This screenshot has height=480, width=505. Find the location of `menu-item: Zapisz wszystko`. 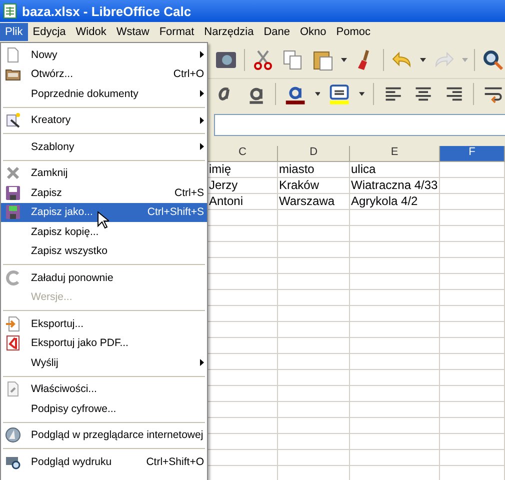

menu-item: Zapisz wszystko is located at coordinates (104, 251).